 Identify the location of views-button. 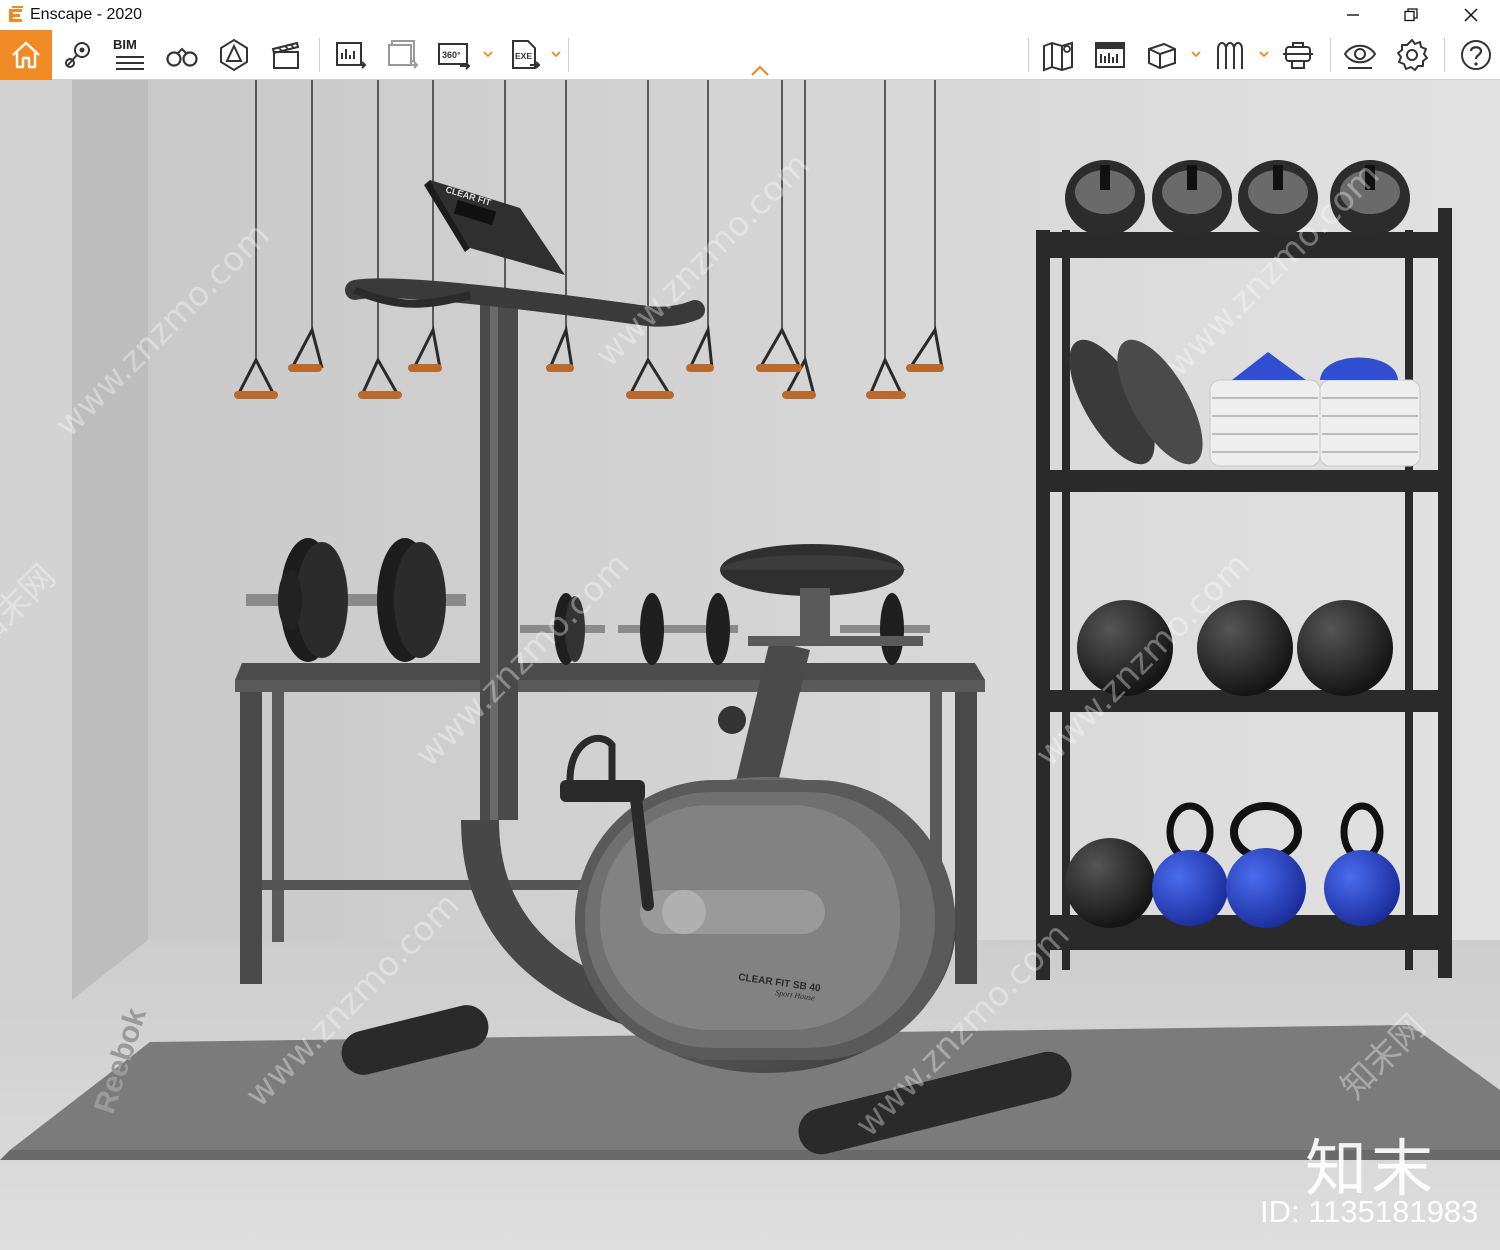
(78, 55).